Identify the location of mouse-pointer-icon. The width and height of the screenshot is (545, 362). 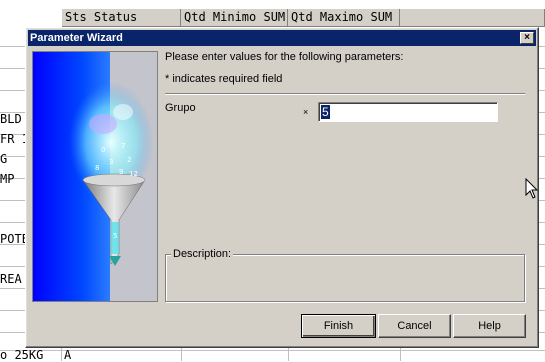
(532, 188).